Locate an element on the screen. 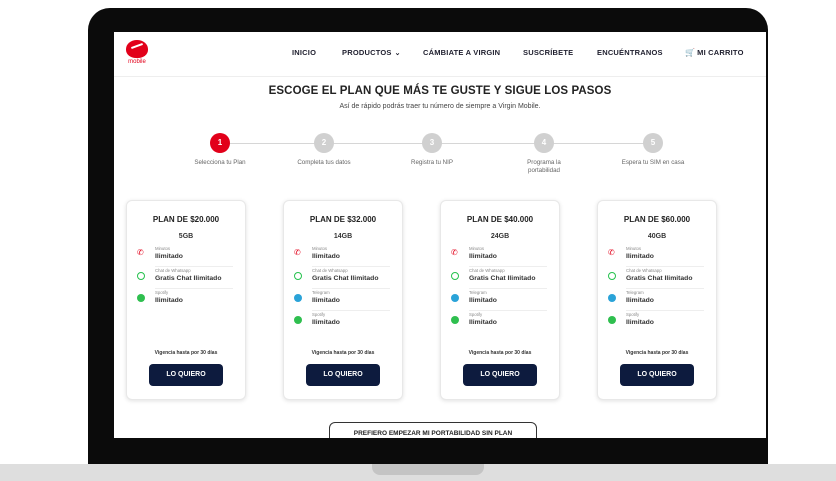 This screenshot has height=481, width=836. step-3: 3 Registra tu NIP is located at coordinates (432, 150).